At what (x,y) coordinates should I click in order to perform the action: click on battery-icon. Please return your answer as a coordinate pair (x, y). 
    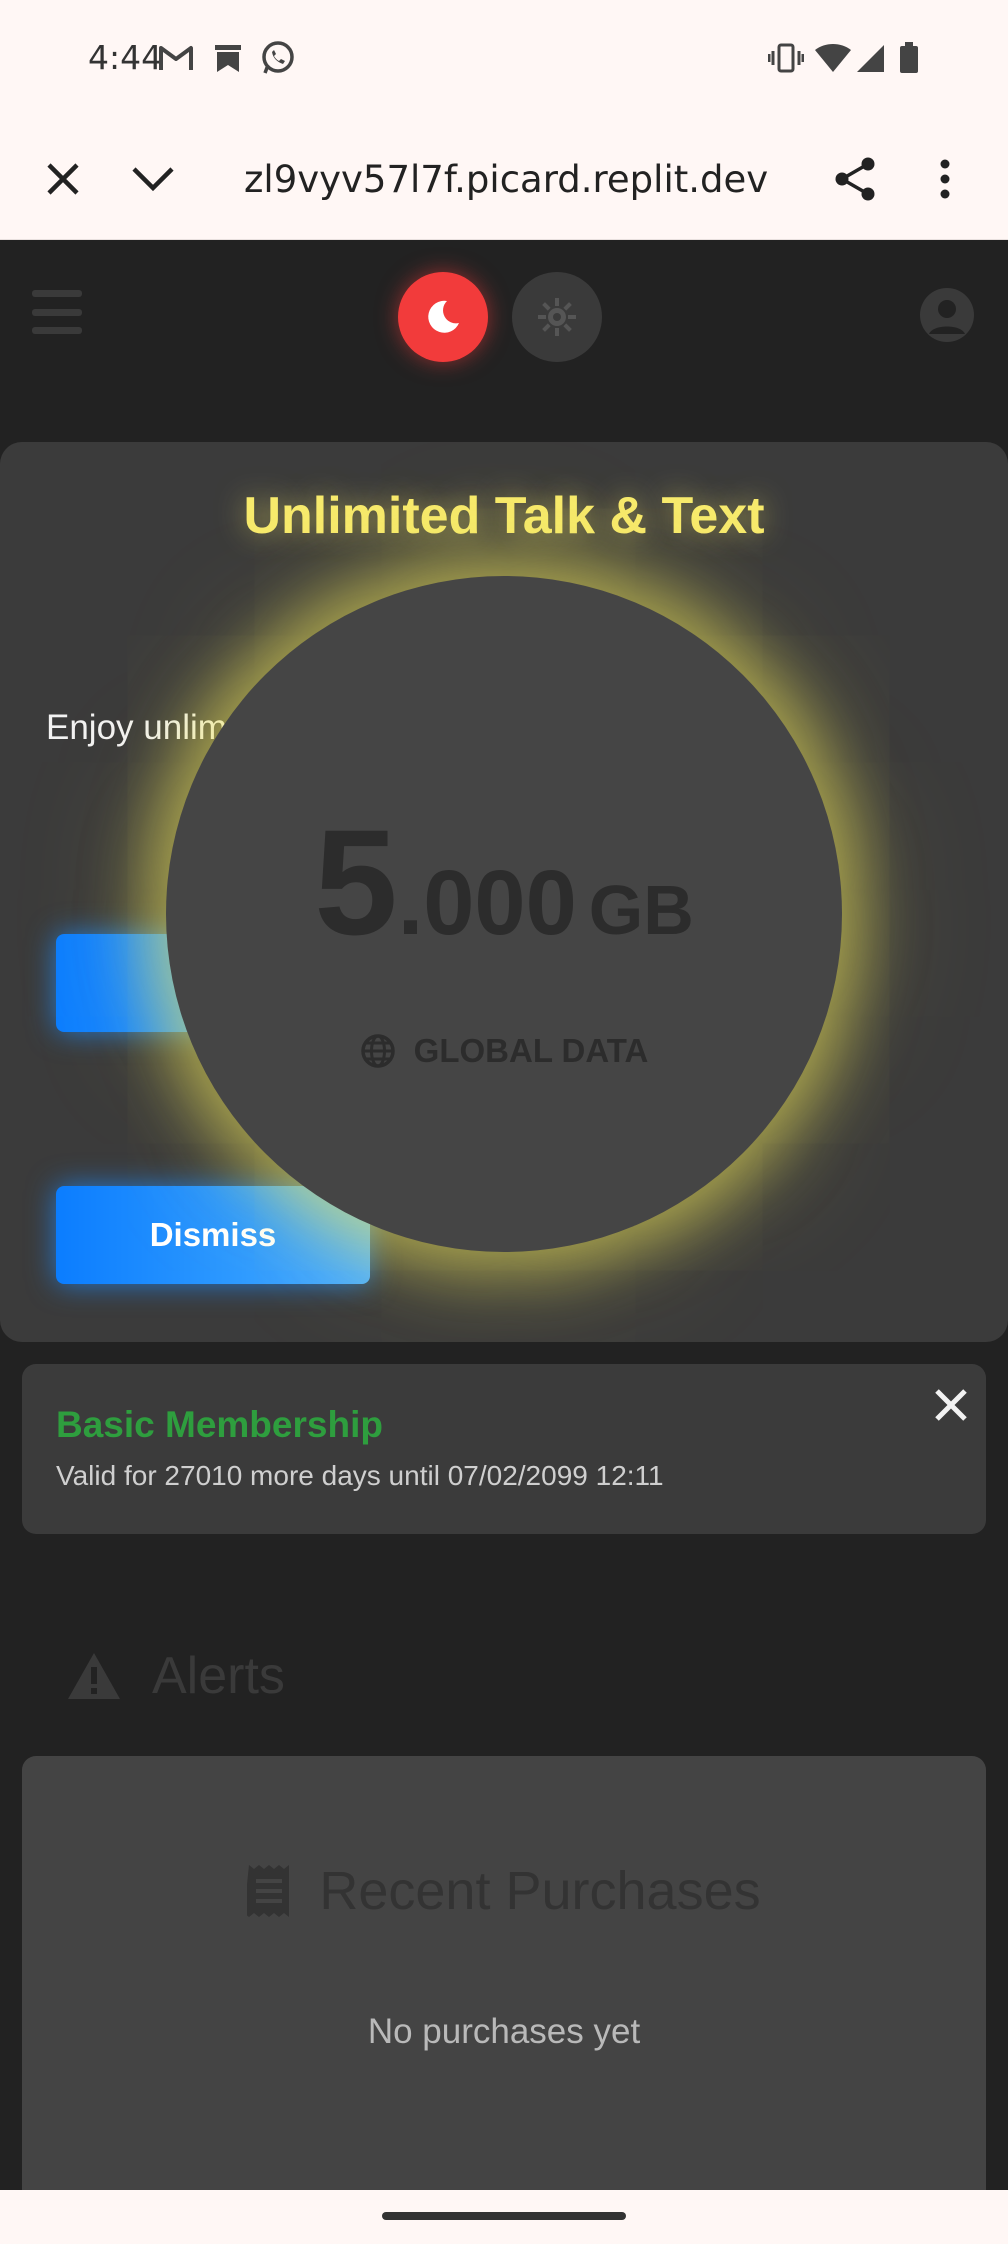
    Looking at the image, I should click on (909, 58).